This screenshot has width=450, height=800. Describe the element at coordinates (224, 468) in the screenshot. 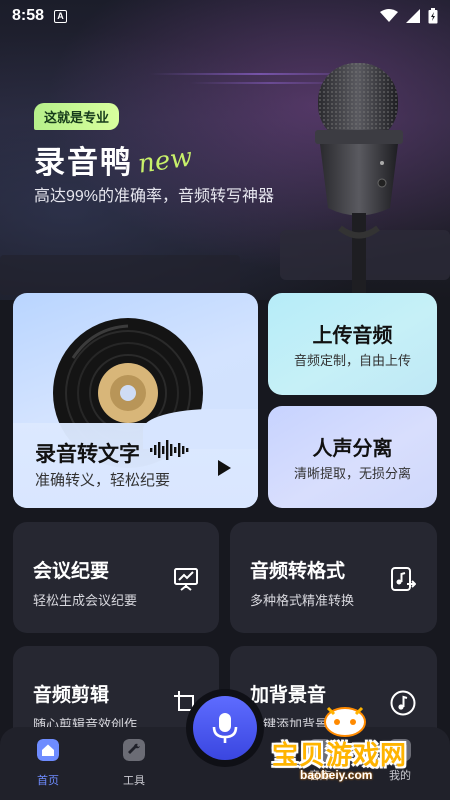

I see `play-icon` at that location.